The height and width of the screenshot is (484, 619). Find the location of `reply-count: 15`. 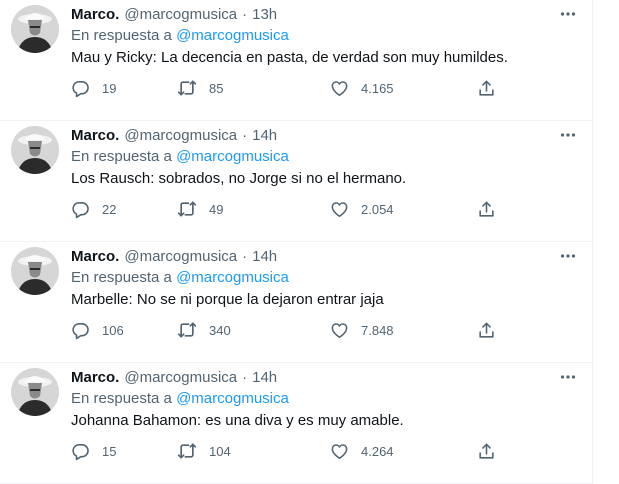

reply-count: 15 is located at coordinates (109, 451).